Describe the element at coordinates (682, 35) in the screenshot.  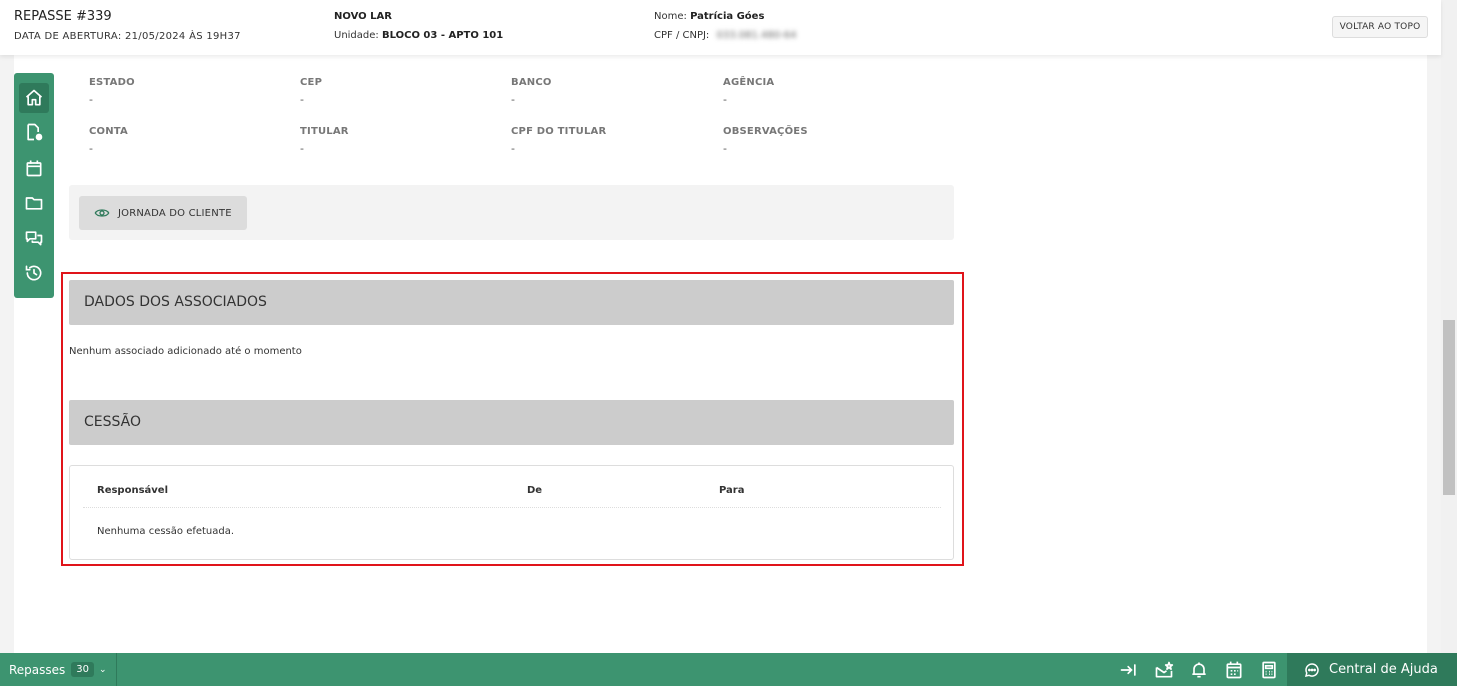
I see `cpf-label: CPF / CNPJ:` at that location.